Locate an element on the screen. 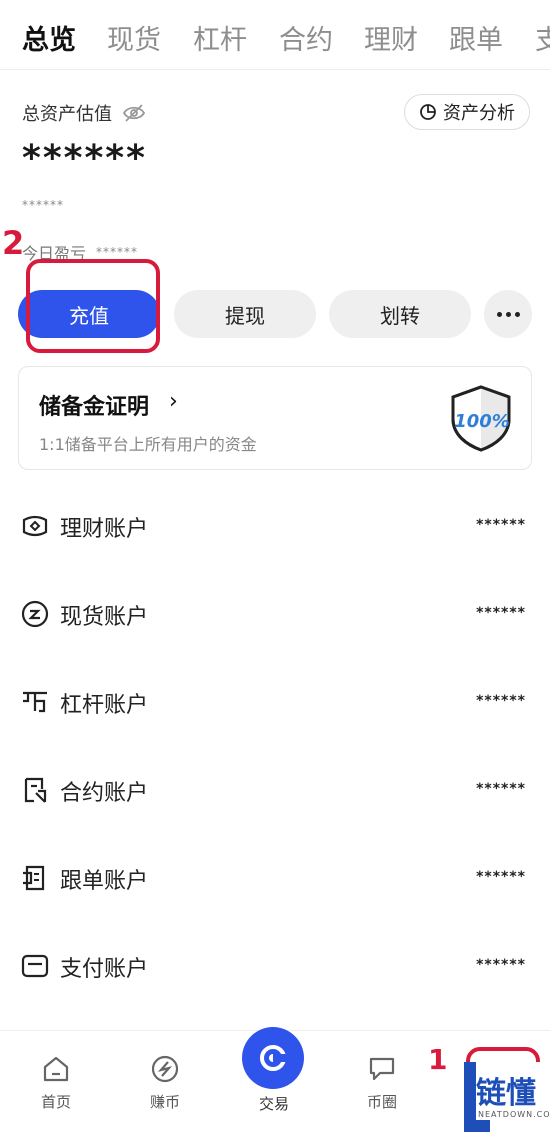 This screenshot has width=550, height=1132. transfer-button: 划转 is located at coordinates (400, 314).